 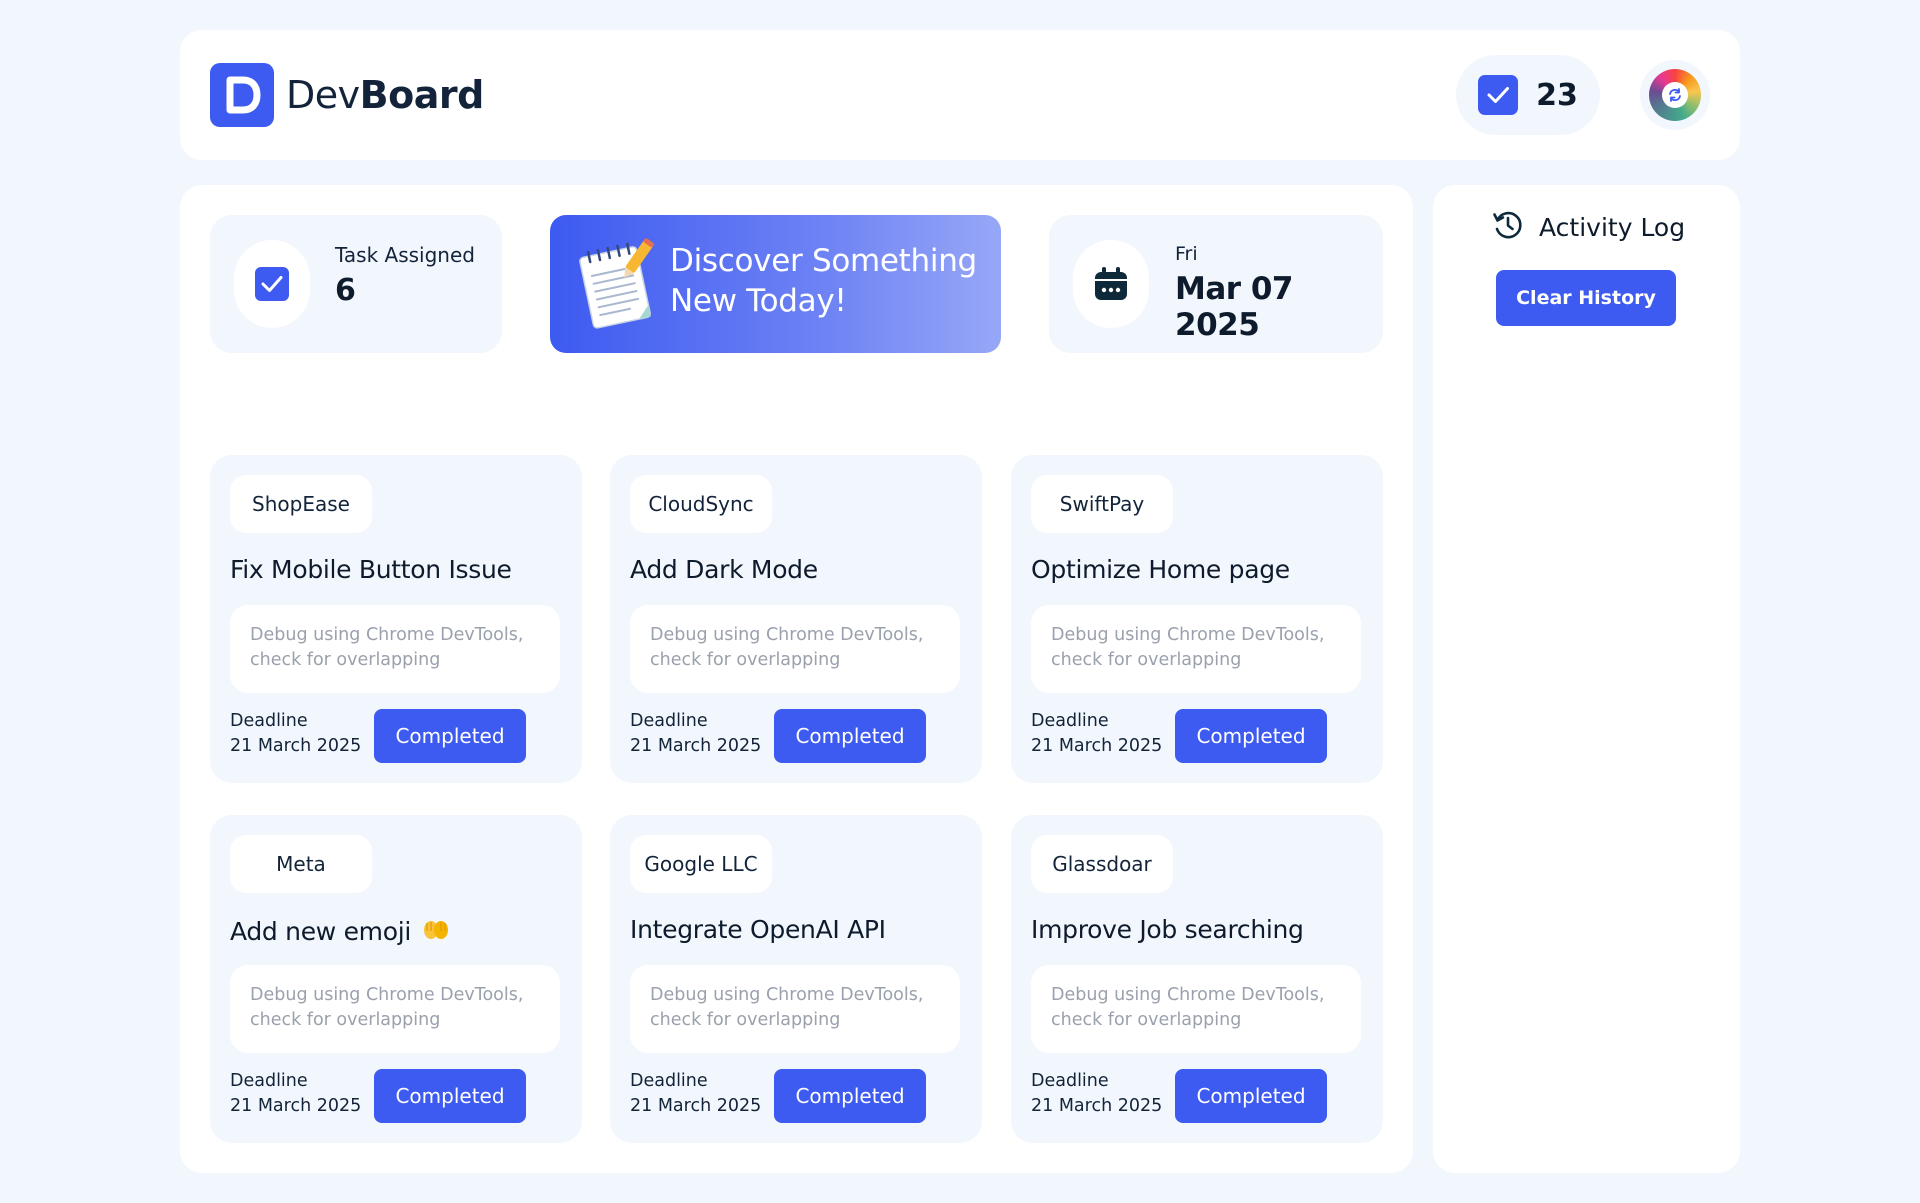 What do you see at coordinates (1234, 307) in the screenshot?
I see `date-value: Mar 07 2025` at bounding box center [1234, 307].